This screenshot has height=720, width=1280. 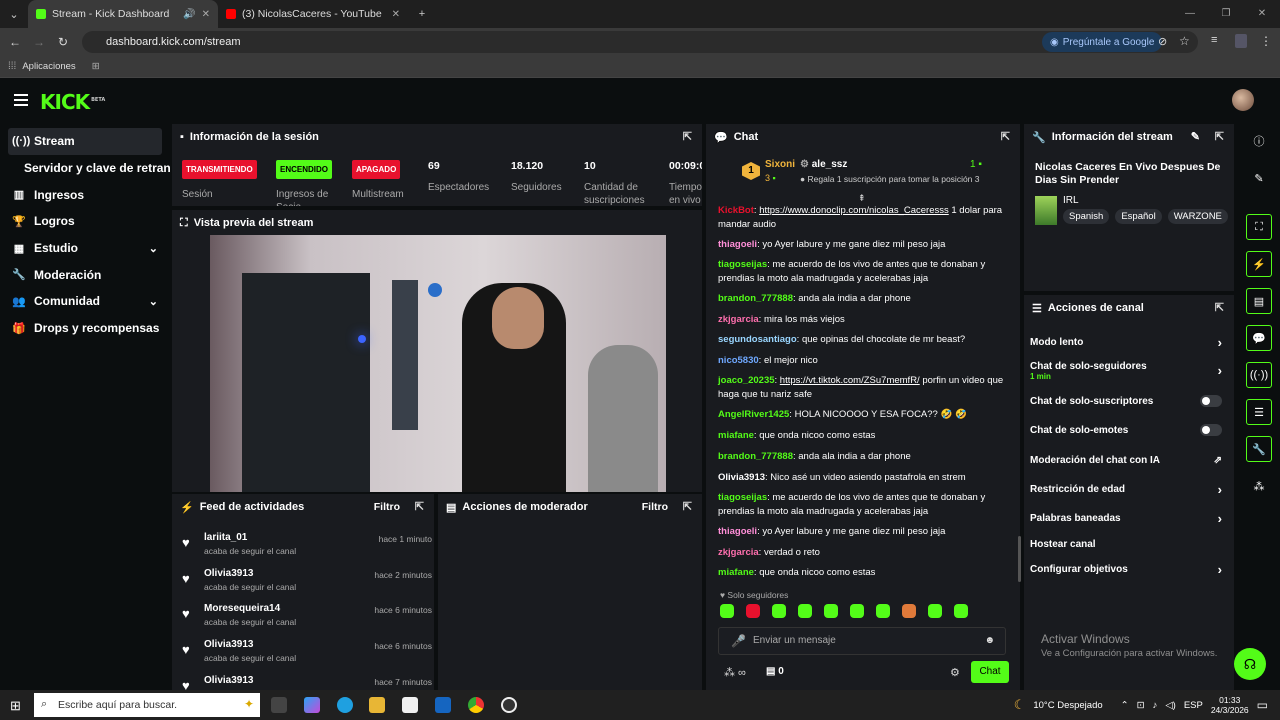 I want to click on task-view-icon, so click(x=279, y=705).